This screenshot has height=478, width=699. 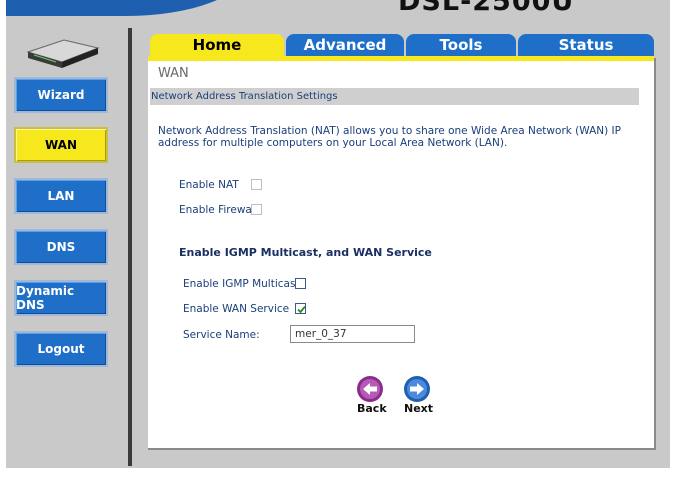 I want to click on tab-label: Advanced, so click(x=345, y=45).